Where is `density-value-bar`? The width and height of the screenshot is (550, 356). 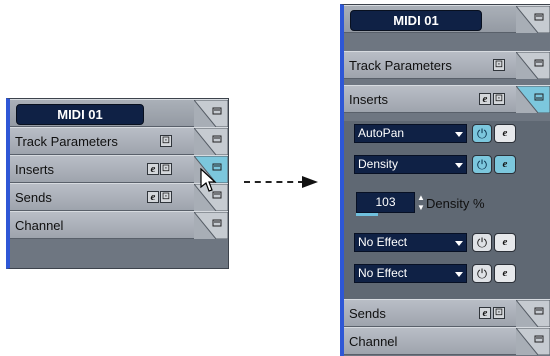
density-value-bar is located at coordinates (367, 214).